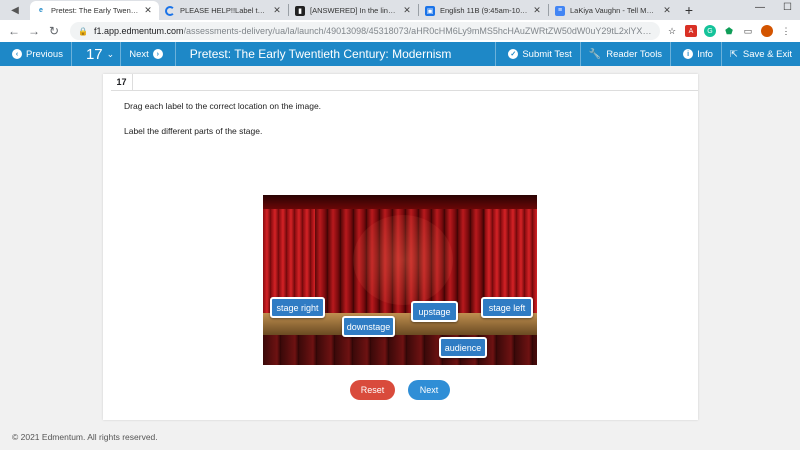 This screenshot has width=800, height=450. What do you see at coordinates (83, 31) in the screenshot?
I see `lock-icon: 🔒` at bounding box center [83, 31].